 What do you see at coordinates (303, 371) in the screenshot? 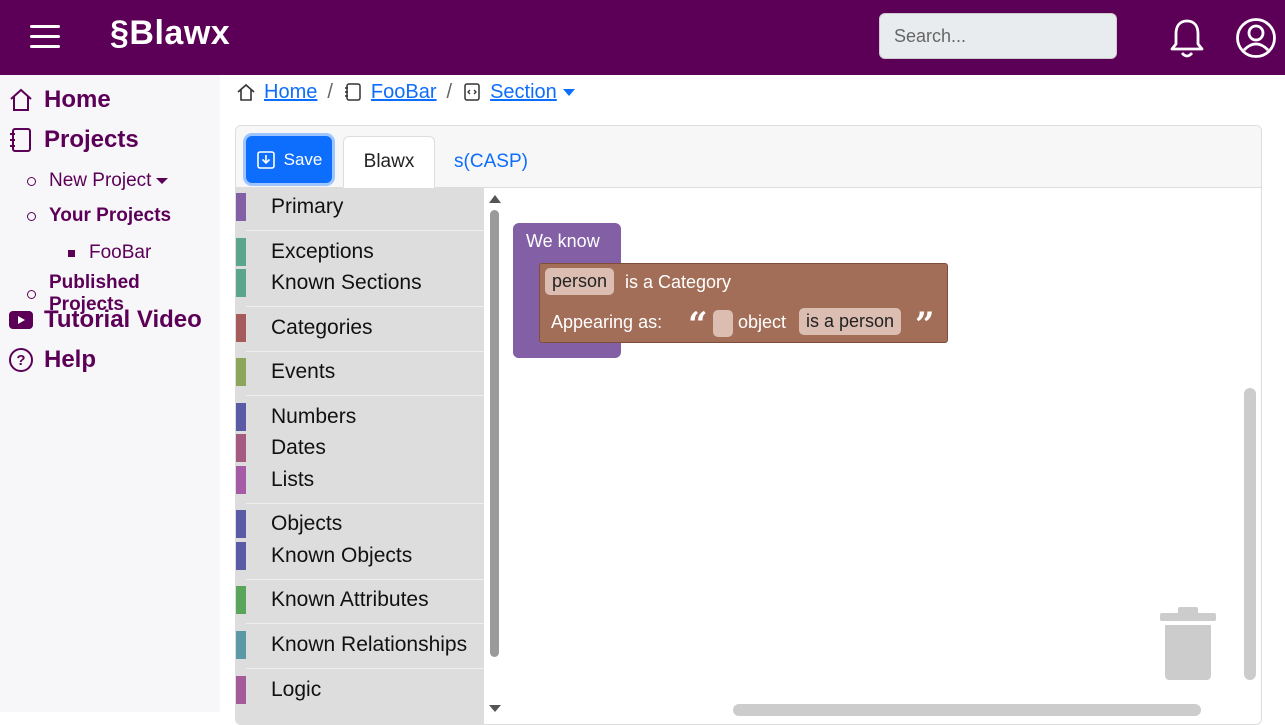
I see `toolbox-item-label: Events` at bounding box center [303, 371].